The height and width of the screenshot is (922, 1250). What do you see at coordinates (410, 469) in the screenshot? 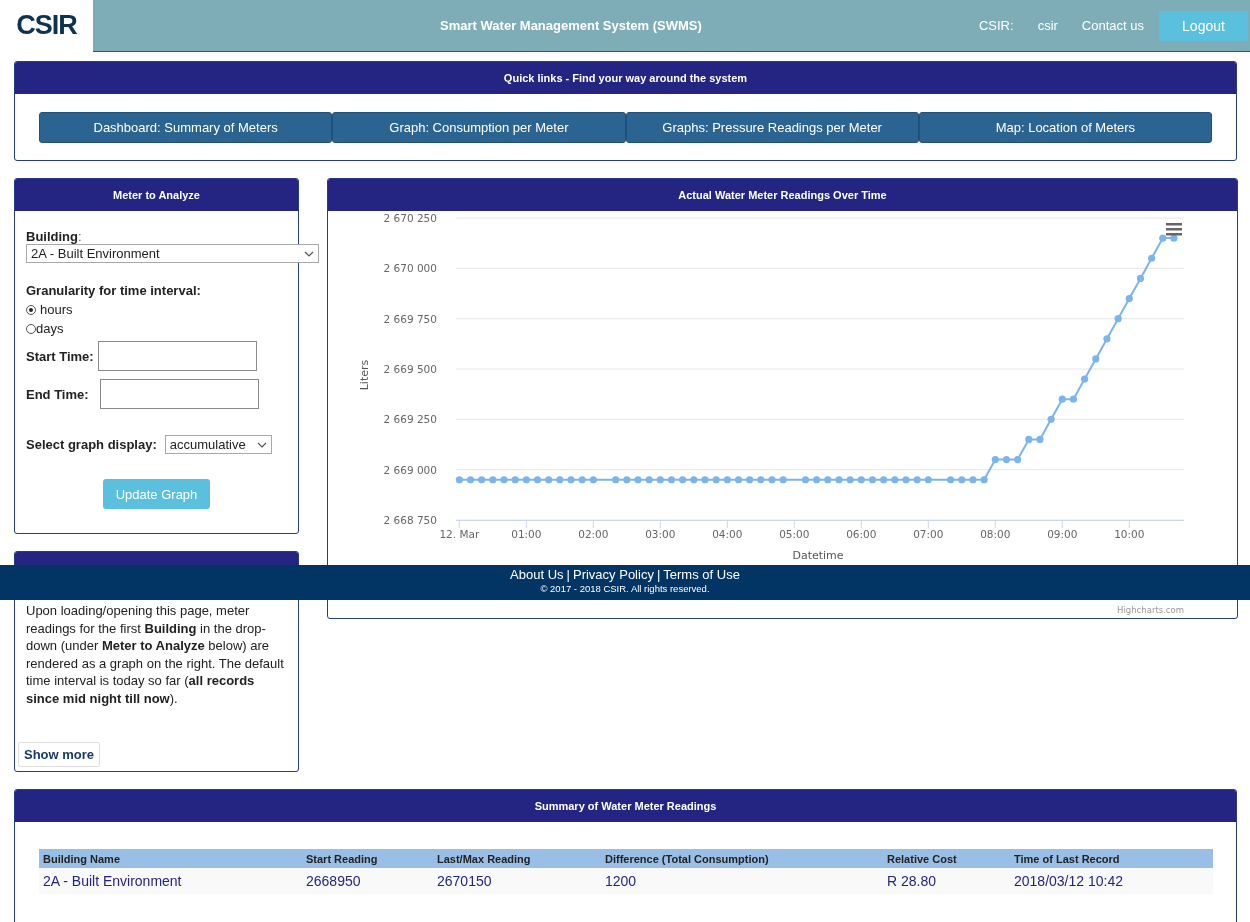
I see `y-axis-label: 2 669 000` at bounding box center [410, 469].